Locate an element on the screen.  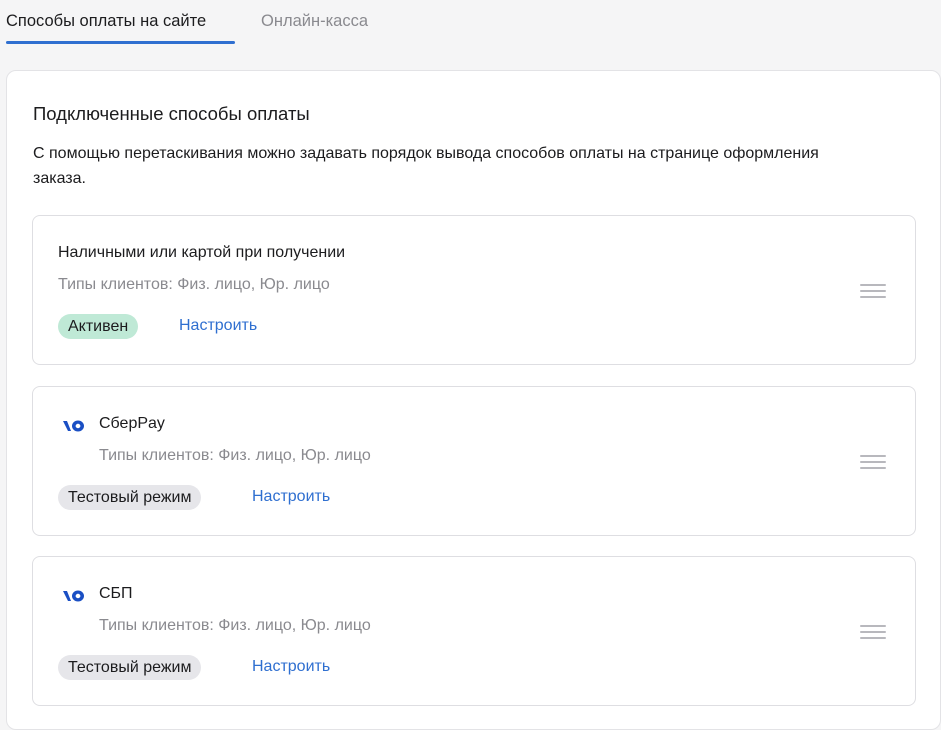
payment-method-name: СберPay is located at coordinates (132, 423).